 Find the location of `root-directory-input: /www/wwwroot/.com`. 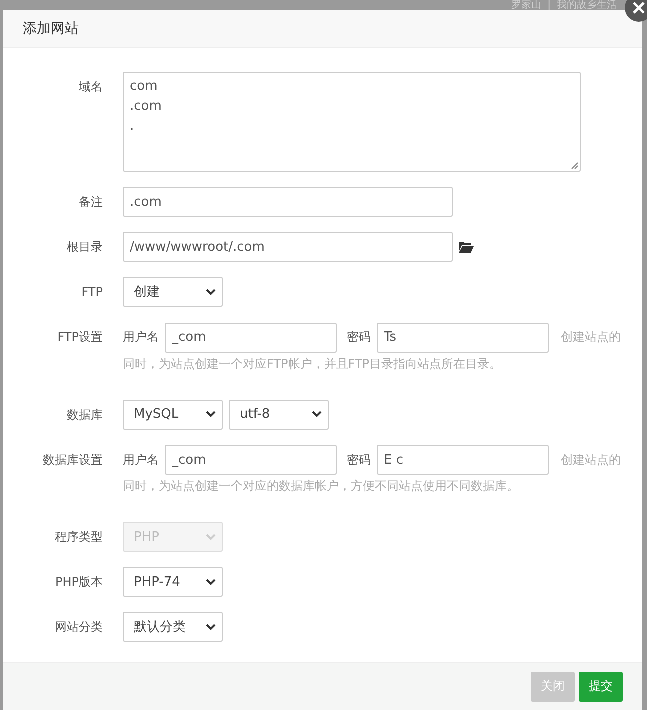

root-directory-input: /www/wwwroot/.com is located at coordinates (288, 247).